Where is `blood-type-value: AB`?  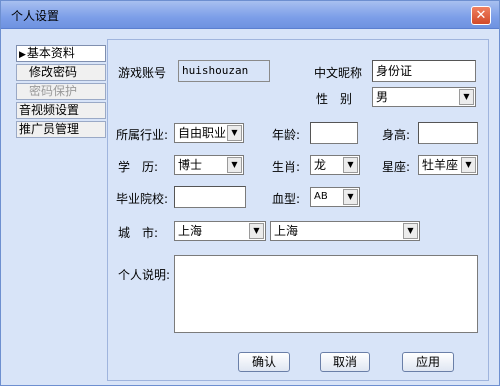 blood-type-value: AB is located at coordinates (321, 196).